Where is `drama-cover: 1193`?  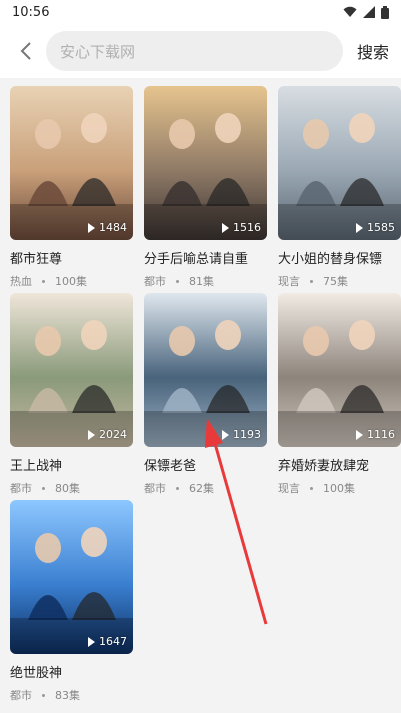 drama-cover: 1193 is located at coordinates (205, 370).